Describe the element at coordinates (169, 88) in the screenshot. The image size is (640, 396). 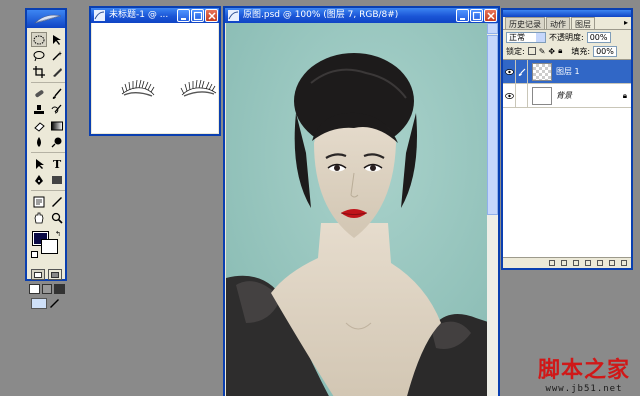
I see `eyelash-brush-artwork` at that location.